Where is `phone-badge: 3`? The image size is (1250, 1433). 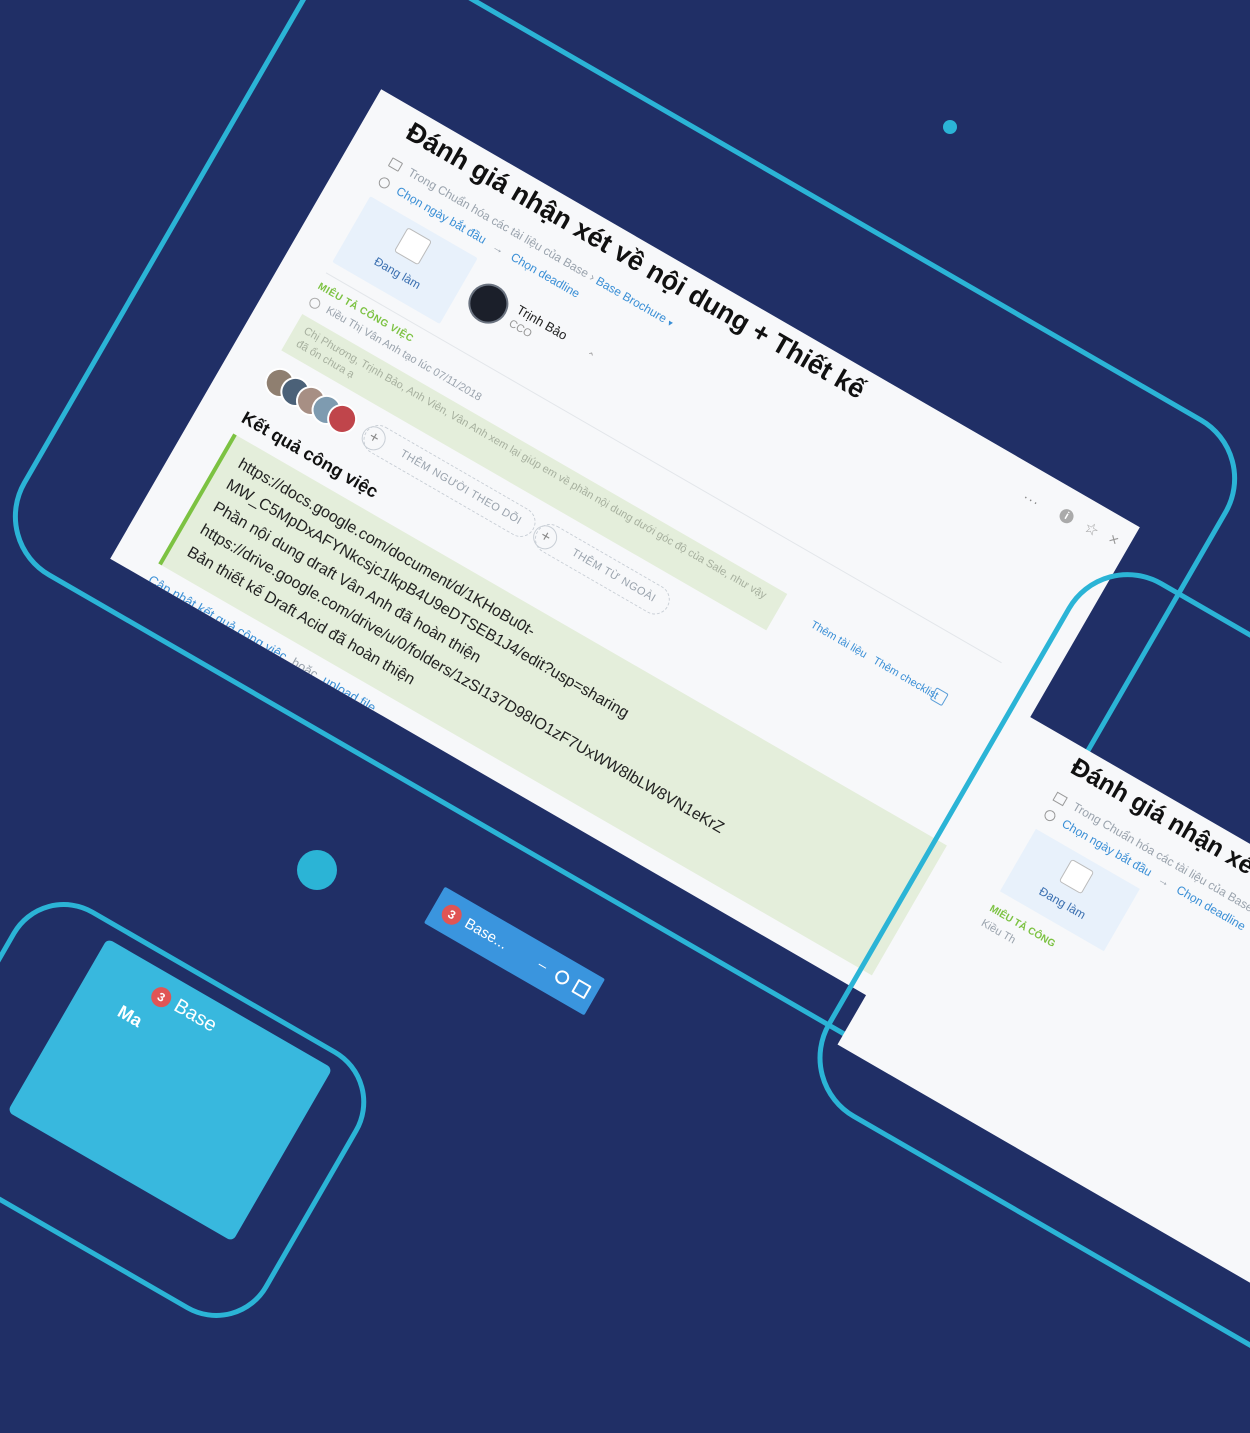
phone-badge: 3 is located at coordinates (161, 997).